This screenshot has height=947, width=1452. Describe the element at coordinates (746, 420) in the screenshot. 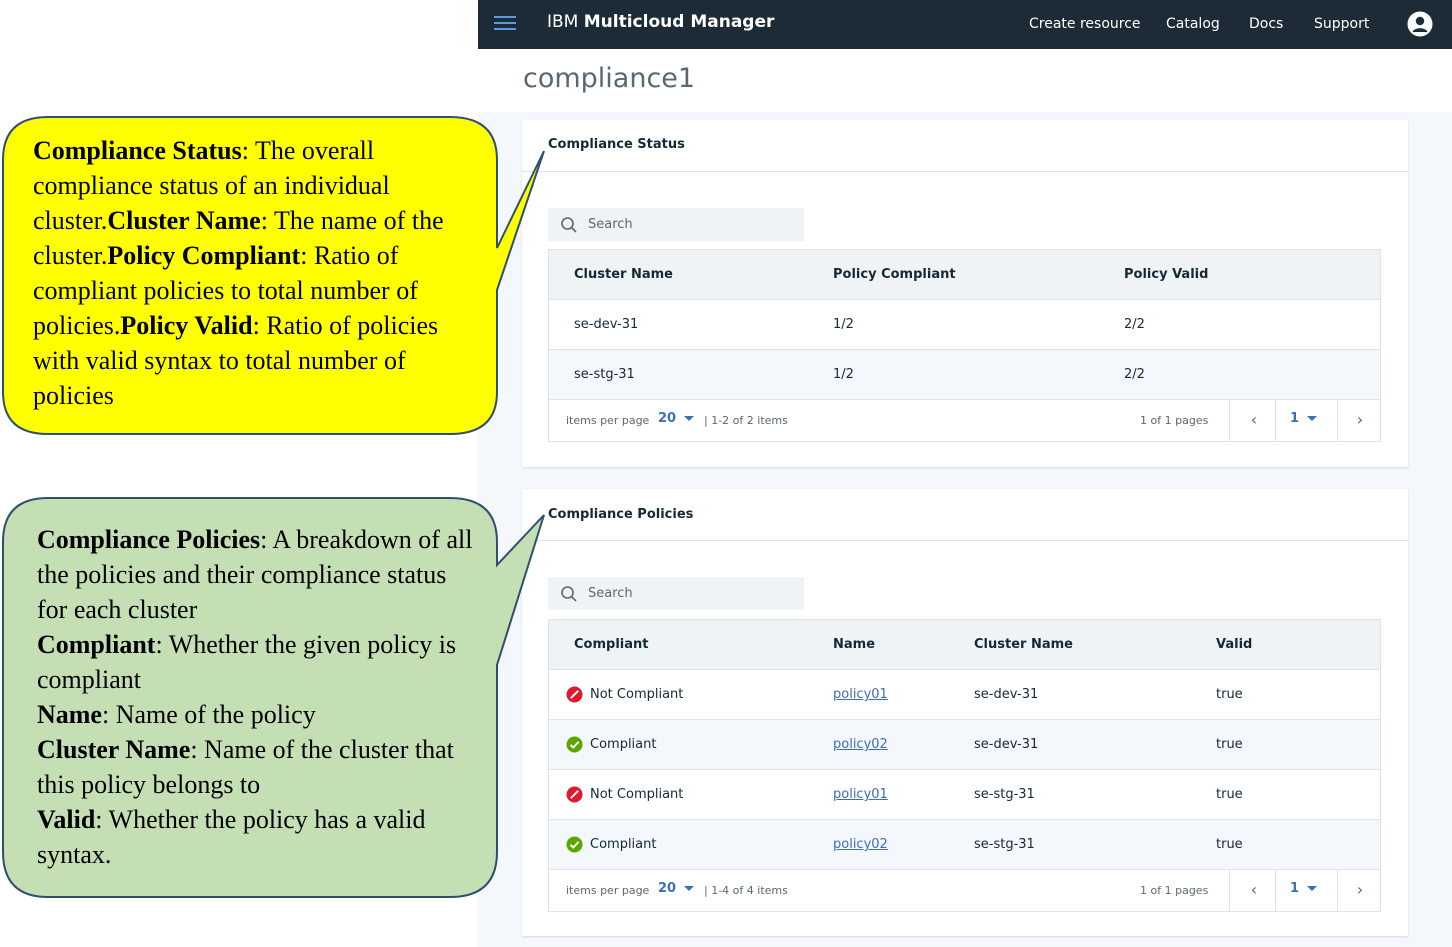

I see `item-range-text: | 1-2 of 2 items` at that location.